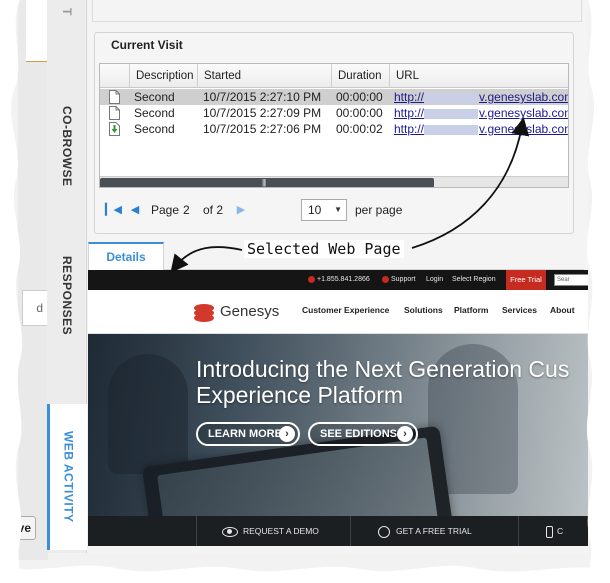 The height and width of the screenshot is (583, 610). What do you see at coordinates (67, 146) in the screenshot?
I see `tab-co-browse: CO-BROWSE` at bounding box center [67, 146].